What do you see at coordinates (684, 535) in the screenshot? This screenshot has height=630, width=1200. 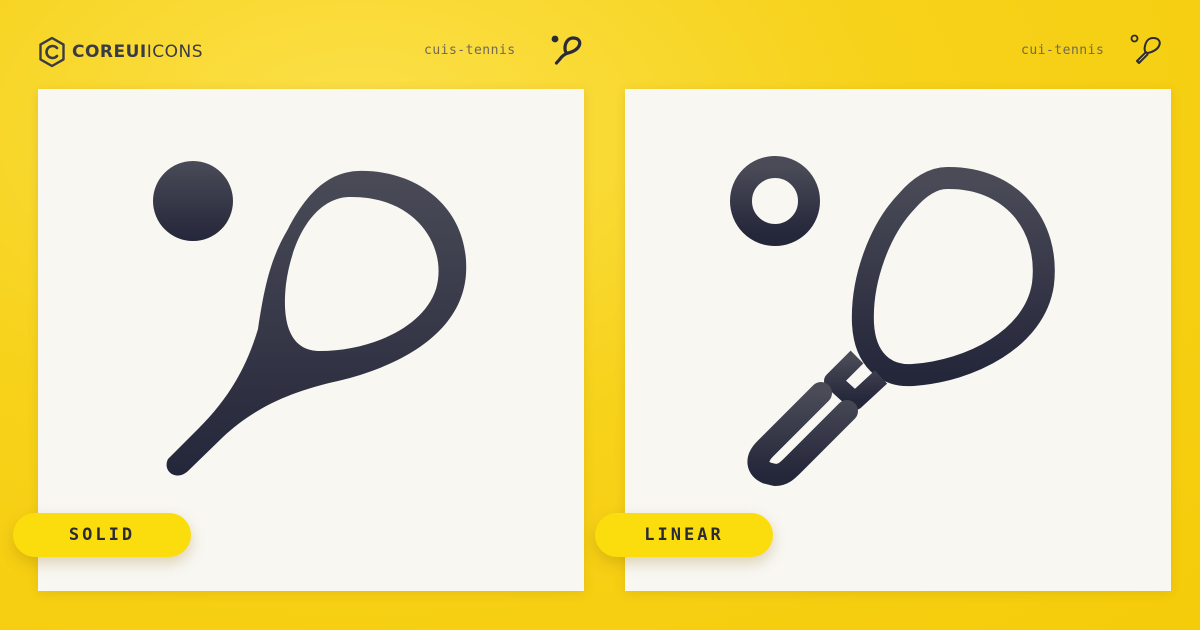 I see `linear-badge: LINEAR` at bounding box center [684, 535].